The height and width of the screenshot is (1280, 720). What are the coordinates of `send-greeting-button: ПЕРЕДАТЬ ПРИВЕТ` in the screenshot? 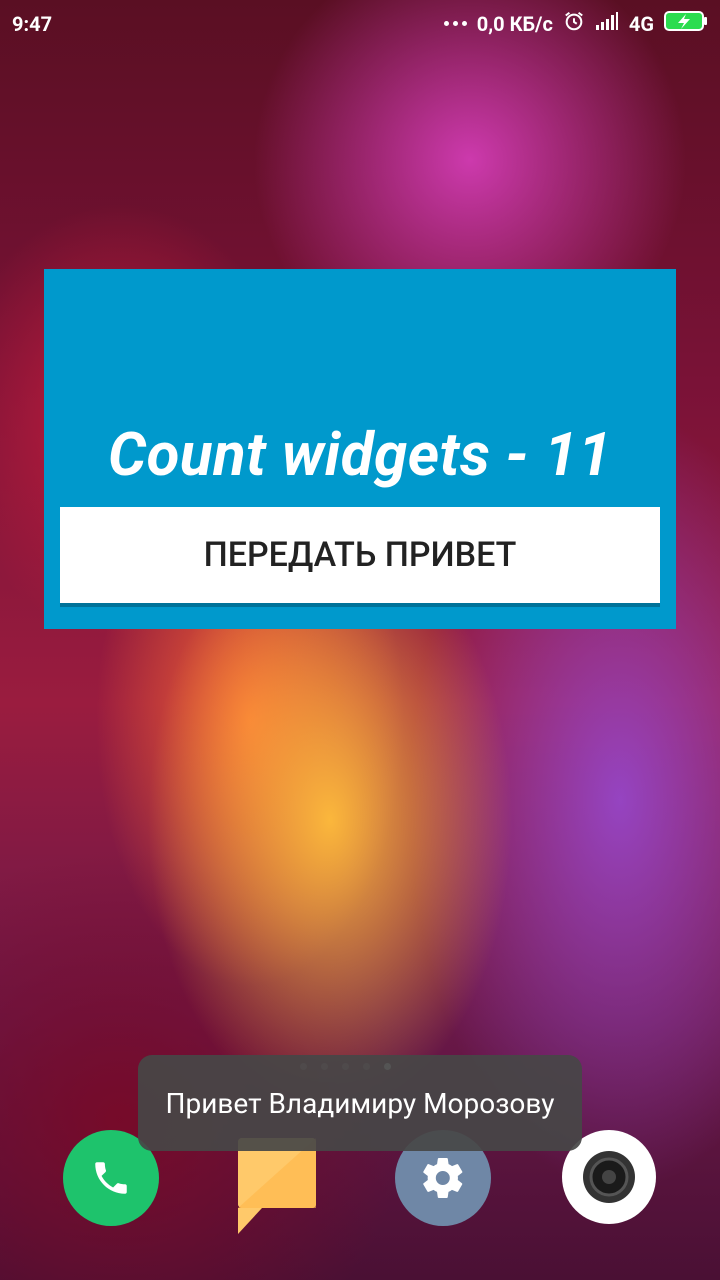 It's located at (360, 555).